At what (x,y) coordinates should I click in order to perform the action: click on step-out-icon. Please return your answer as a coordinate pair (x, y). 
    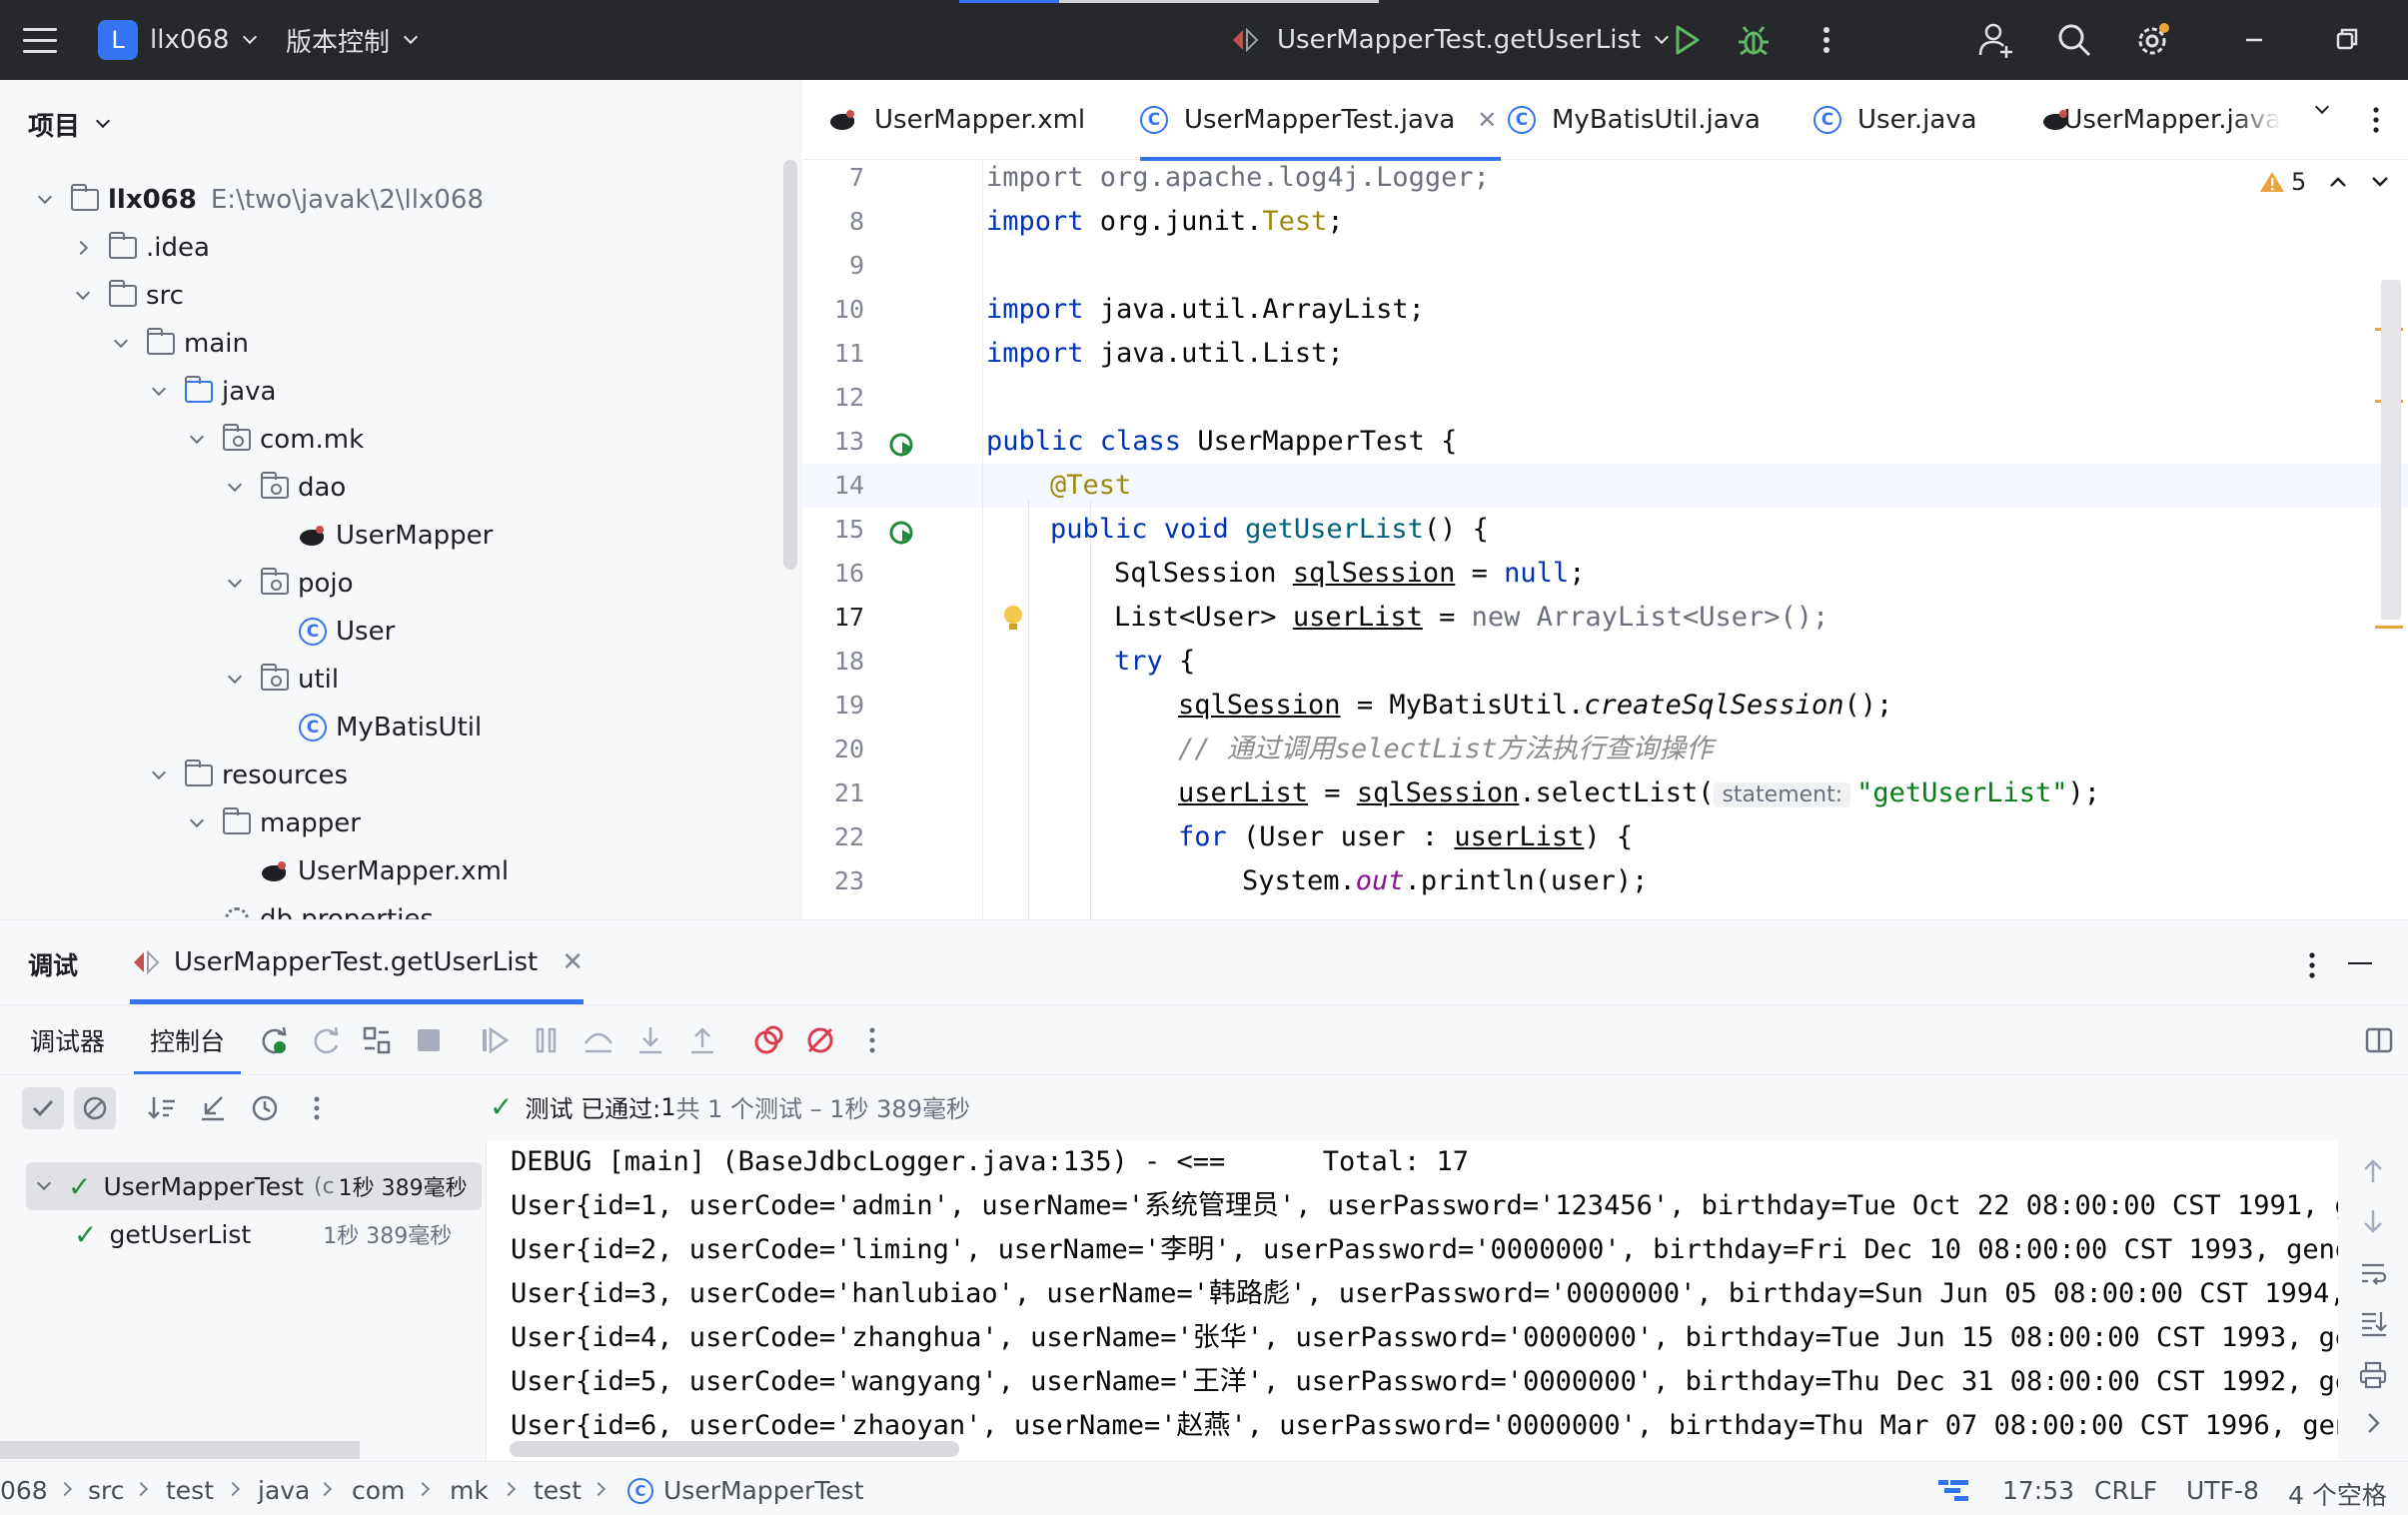
    Looking at the image, I should click on (702, 1040).